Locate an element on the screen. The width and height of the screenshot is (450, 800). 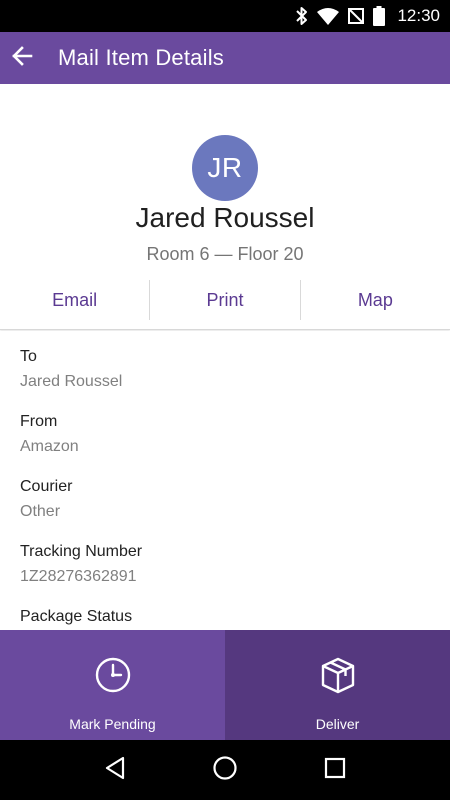
field-tracking-number: Tracking Number 1Z28276362891 is located at coordinates (81, 564).